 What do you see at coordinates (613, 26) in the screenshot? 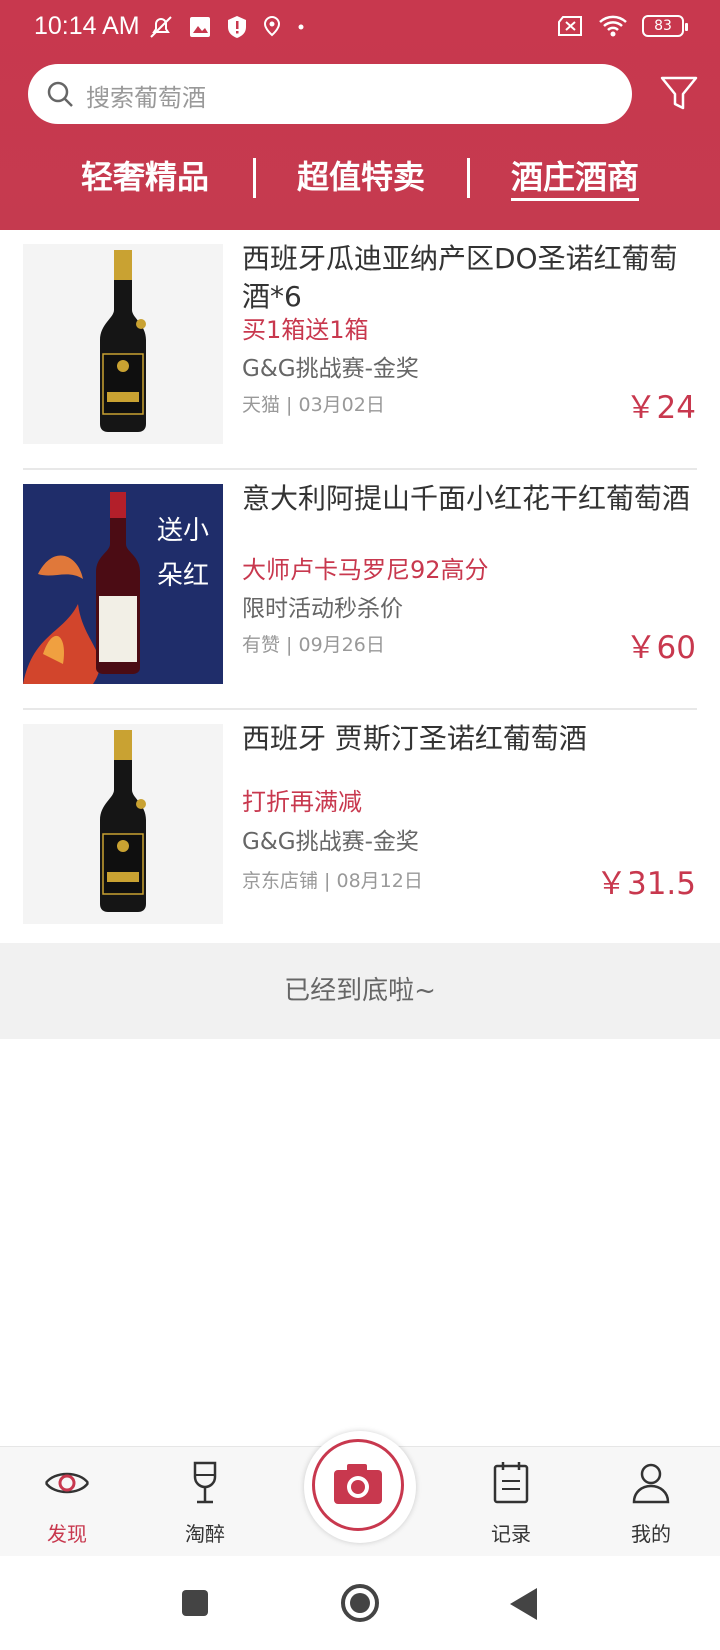
I see `wifi-icon` at bounding box center [613, 26].